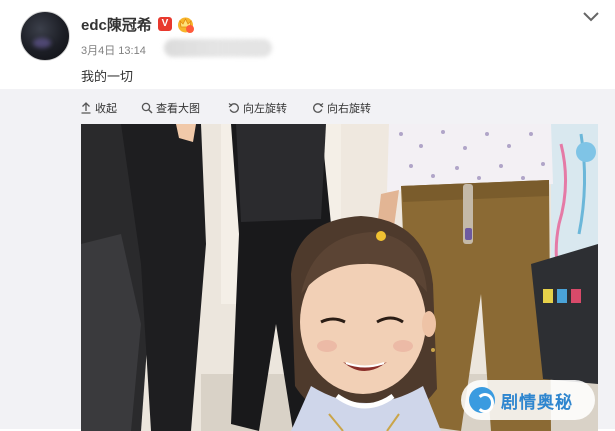 The width and height of the screenshot is (615, 431). I want to click on username: edc陳冠希, so click(116, 24).